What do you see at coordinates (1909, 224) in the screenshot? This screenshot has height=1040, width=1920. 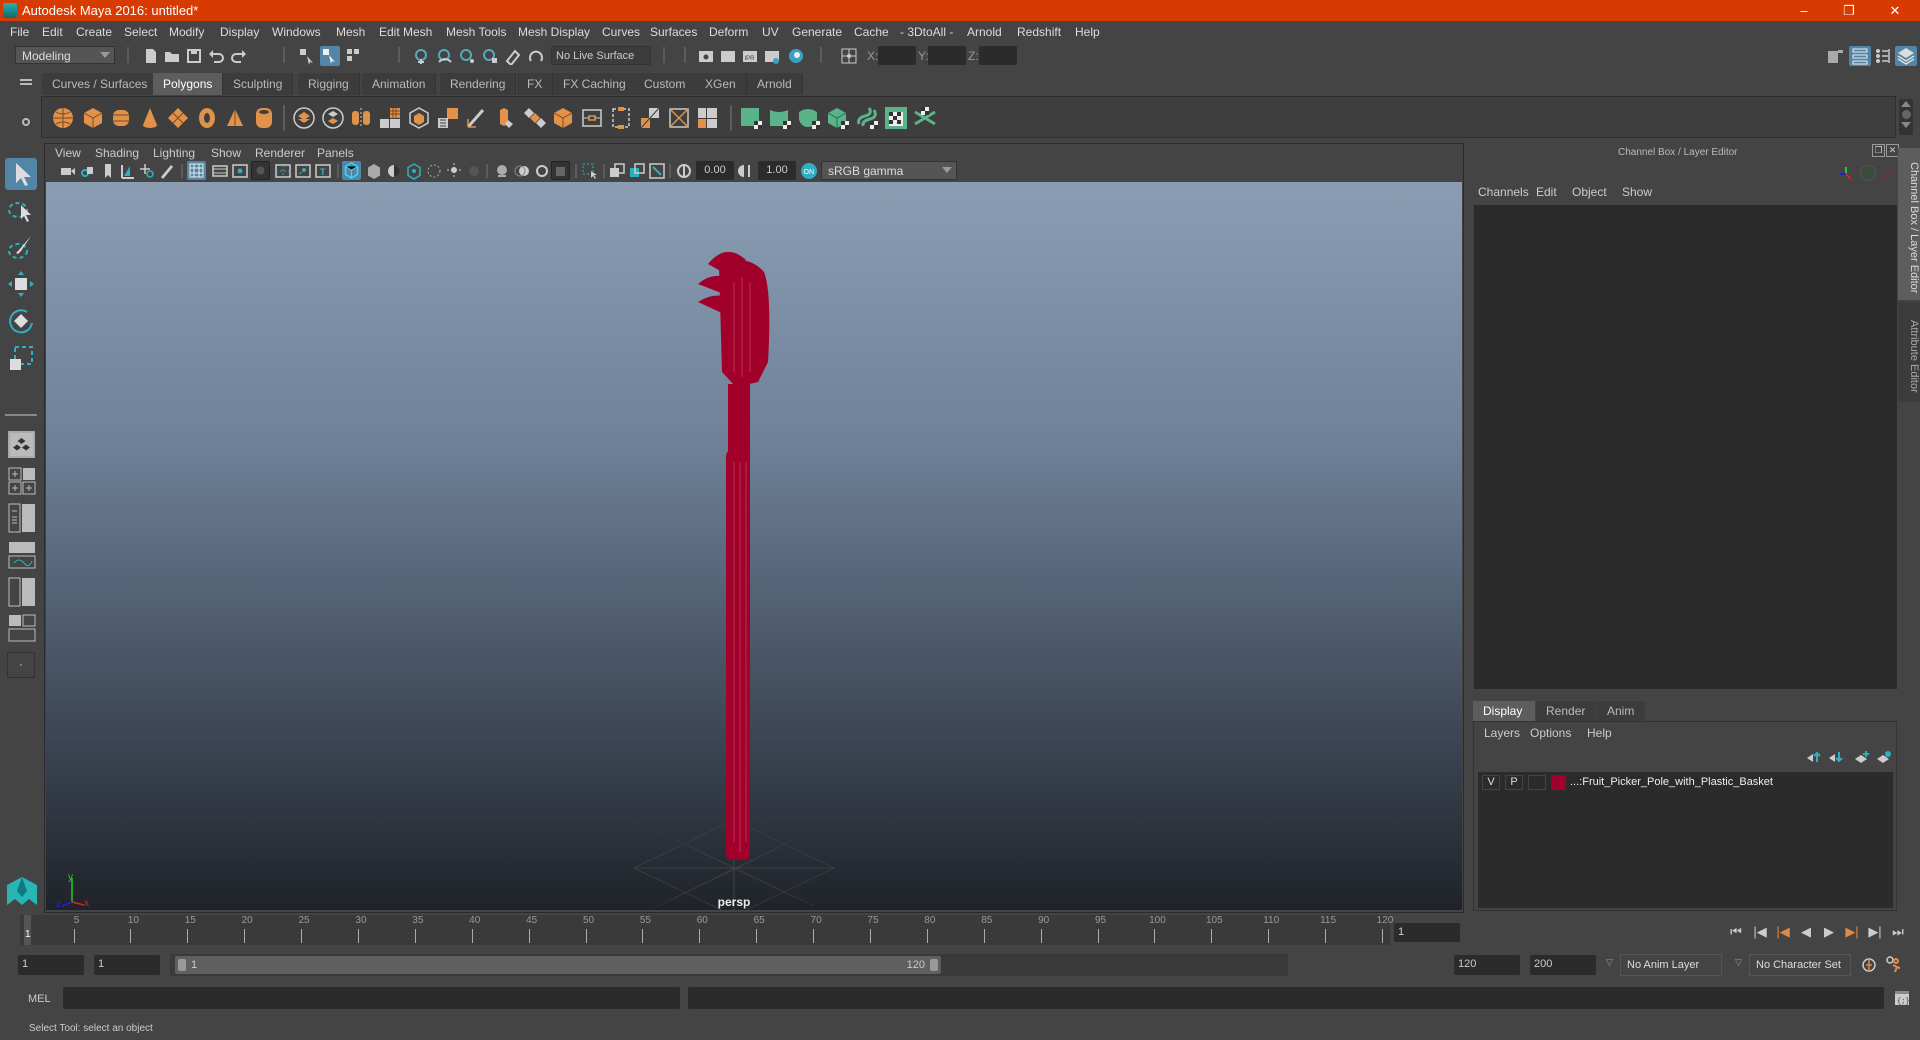 I see `side-tab-channel-box: Channel Box / Layer Editor` at bounding box center [1909, 224].